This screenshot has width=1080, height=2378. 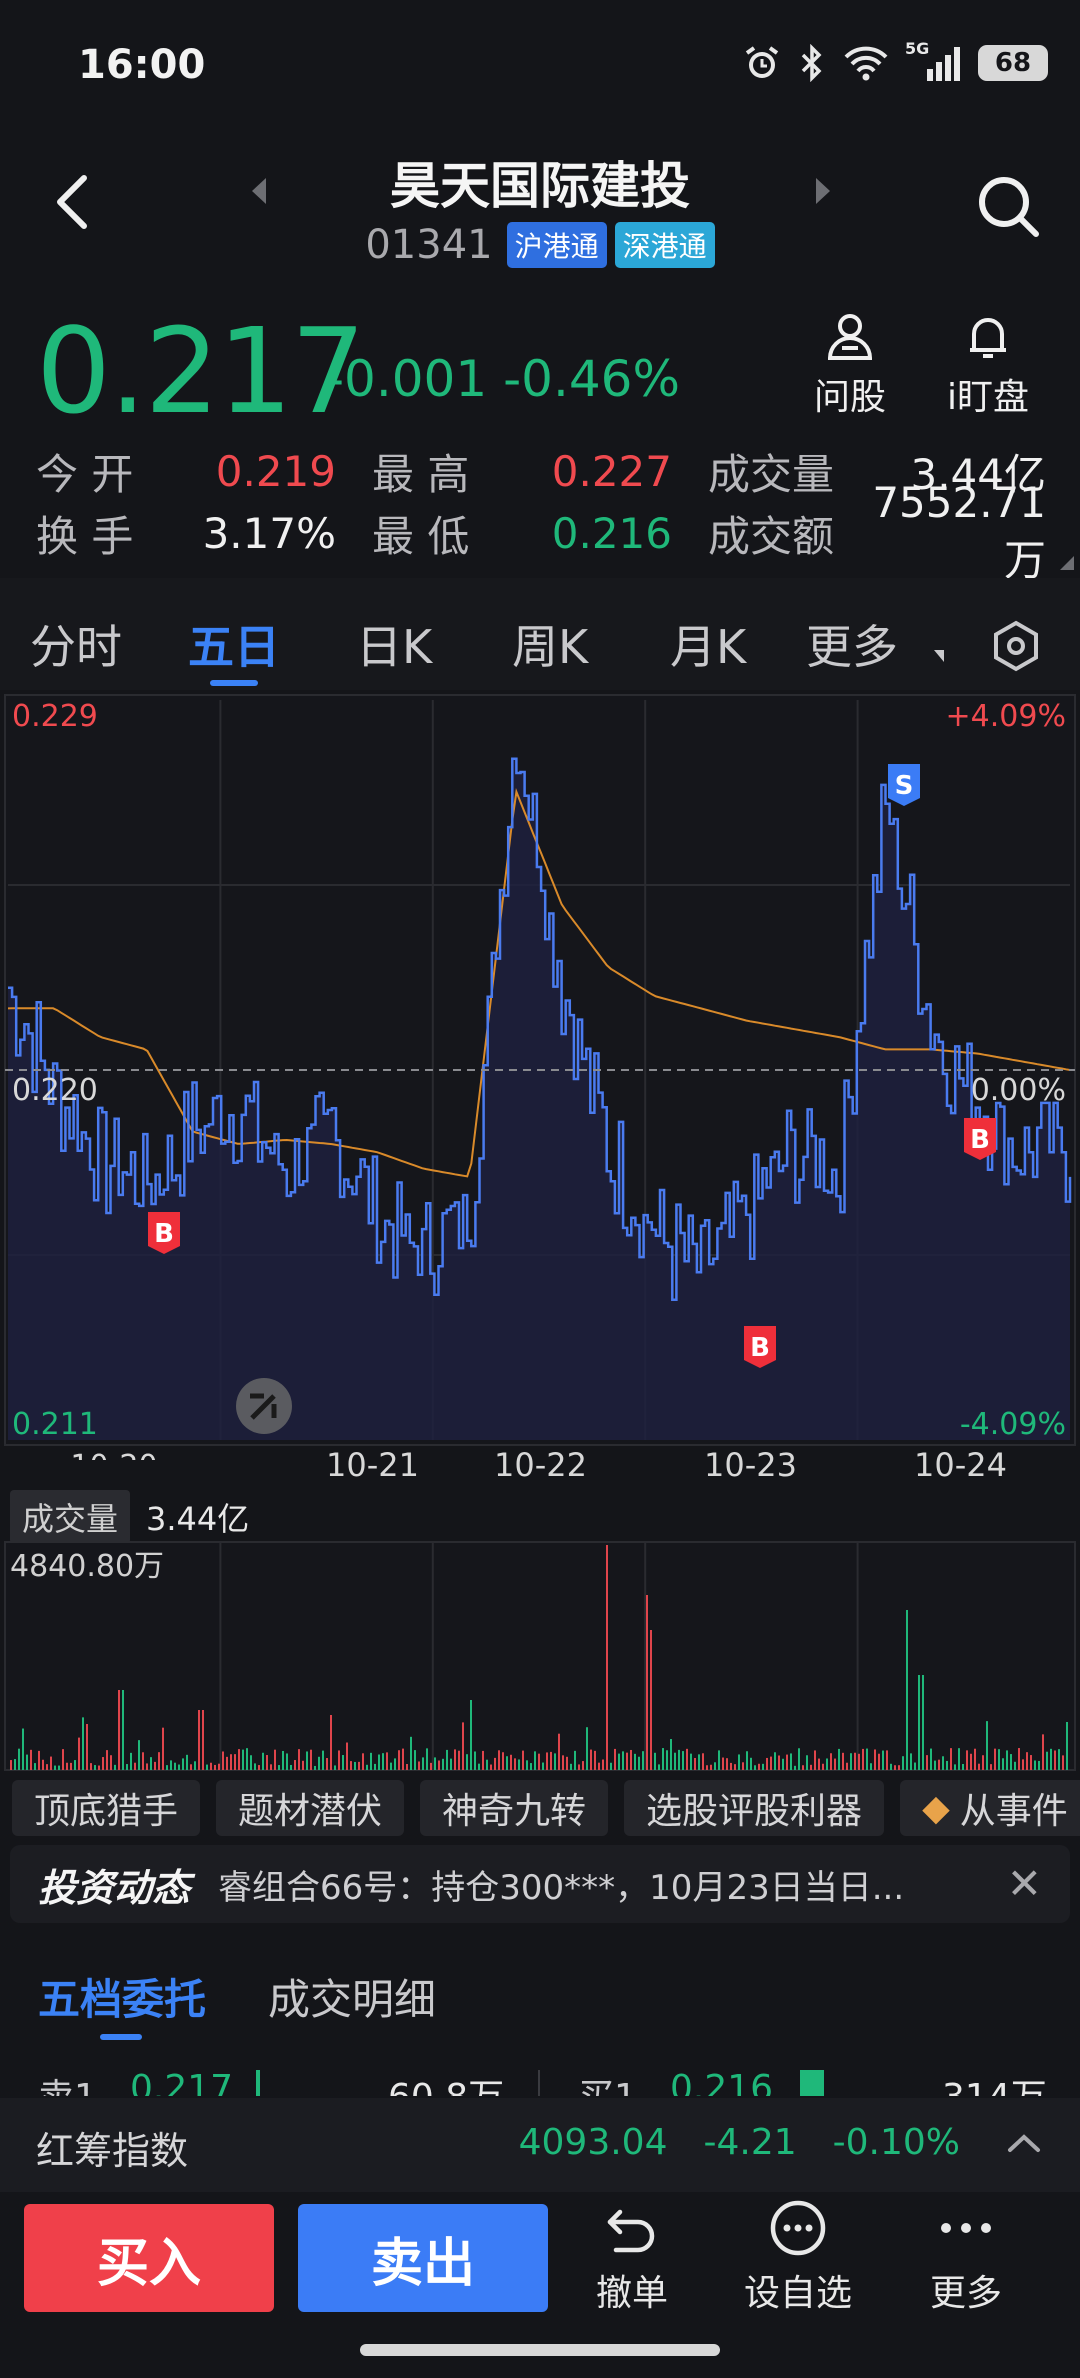 What do you see at coordinates (754, 1808) in the screenshot?
I see `chip-stock-picker: 选股评股利器` at bounding box center [754, 1808].